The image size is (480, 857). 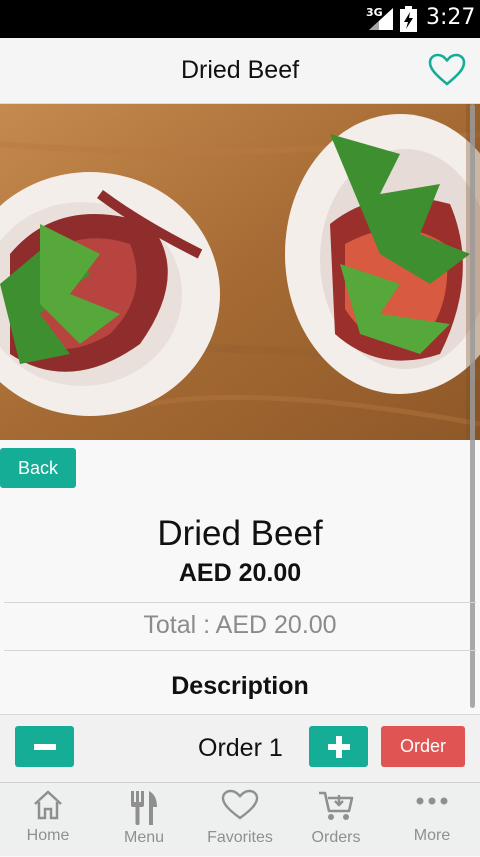 I want to click on minus-icon, so click(x=44, y=746).